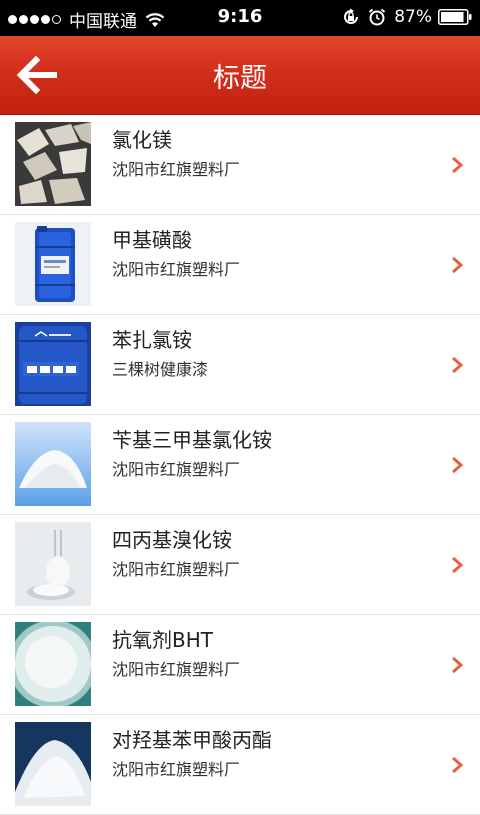 The width and height of the screenshot is (480, 815). Describe the element at coordinates (172, 540) in the screenshot. I see `item-title: 四丙基溴化铵` at that location.